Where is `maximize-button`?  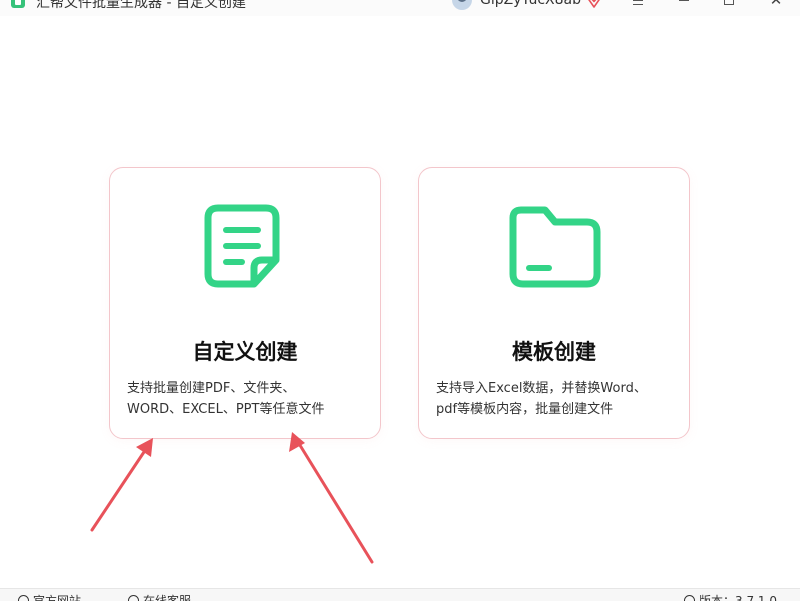 maximize-button is located at coordinates (729, 5).